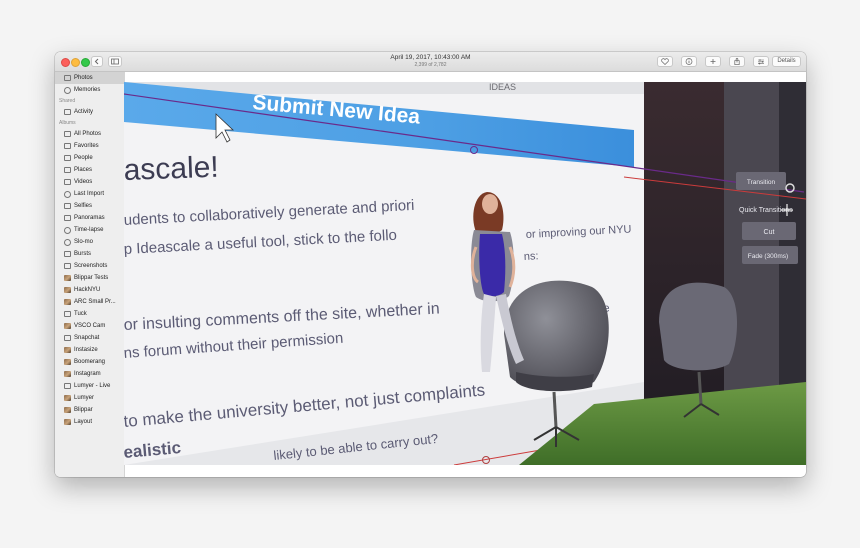 The width and height of the screenshot is (860, 548). What do you see at coordinates (67, 254) in the screenshot?
I see `burst-icon` at bounding box center [67, 254].